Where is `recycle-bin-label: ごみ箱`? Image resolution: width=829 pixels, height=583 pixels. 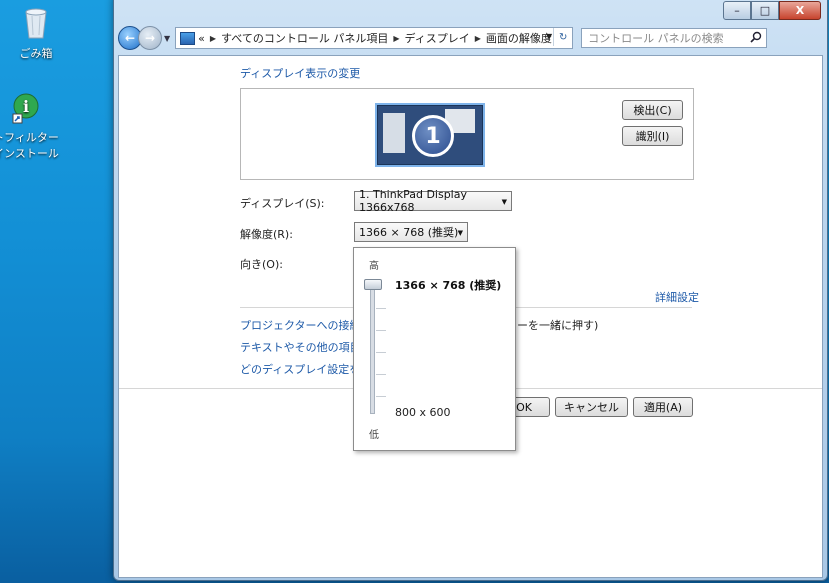 recycle-bin-label: ごみ箱 is located at coordinates (36, 53).